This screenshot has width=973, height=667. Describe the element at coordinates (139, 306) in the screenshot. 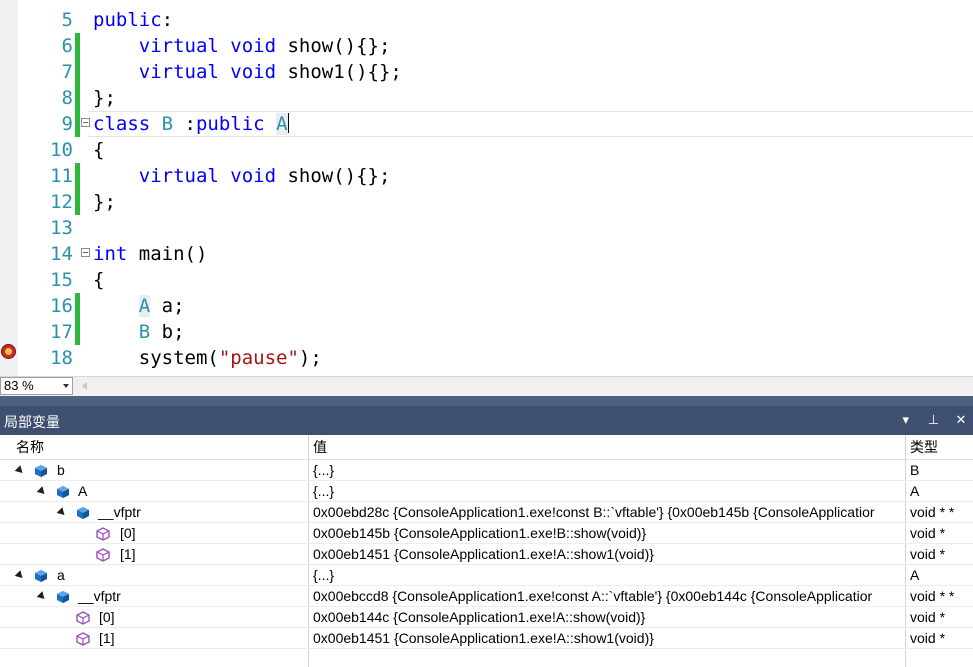

I see `code-text: A a;` at that location.